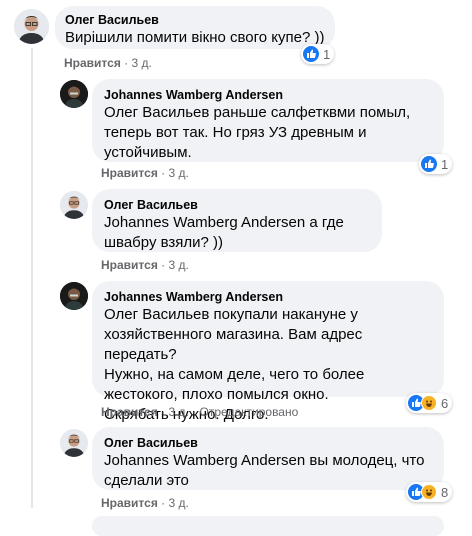 The width and height of the screenshot is (472, 536). What do you see at coordinates (268, 526) in the screenshot?
I see `comment-bubble-partial` at bounding box center [268, 526].